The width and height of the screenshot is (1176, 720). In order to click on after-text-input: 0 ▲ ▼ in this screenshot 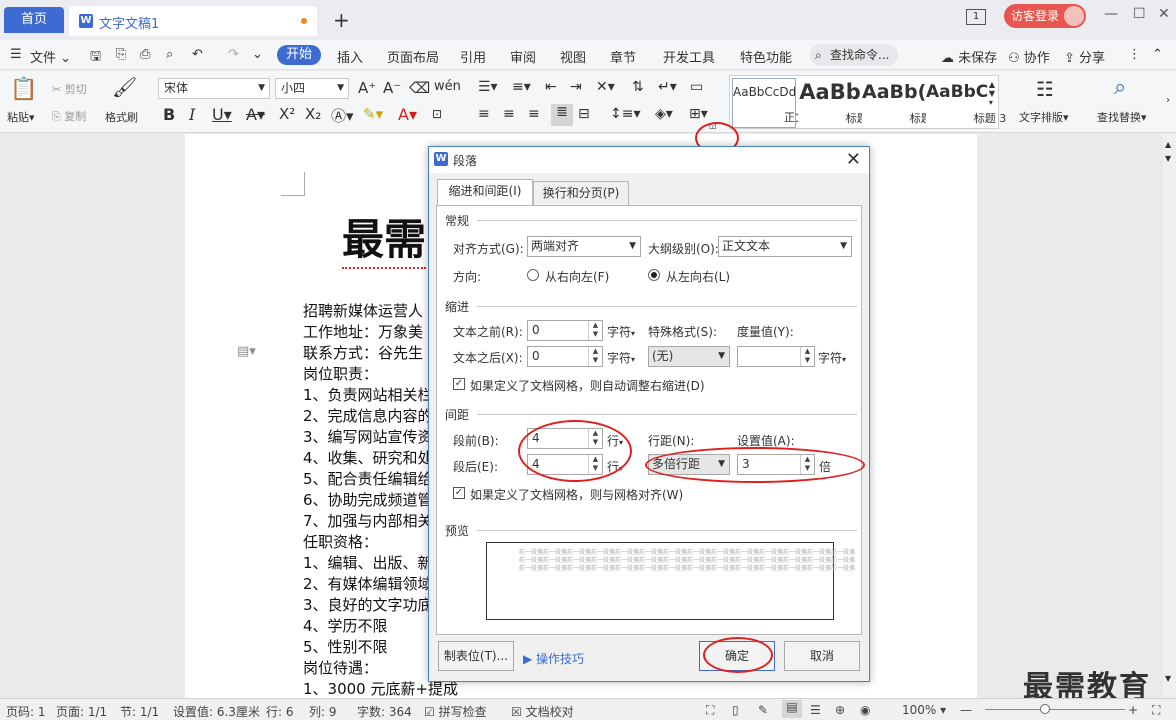, I will do `click(565, 356)`.